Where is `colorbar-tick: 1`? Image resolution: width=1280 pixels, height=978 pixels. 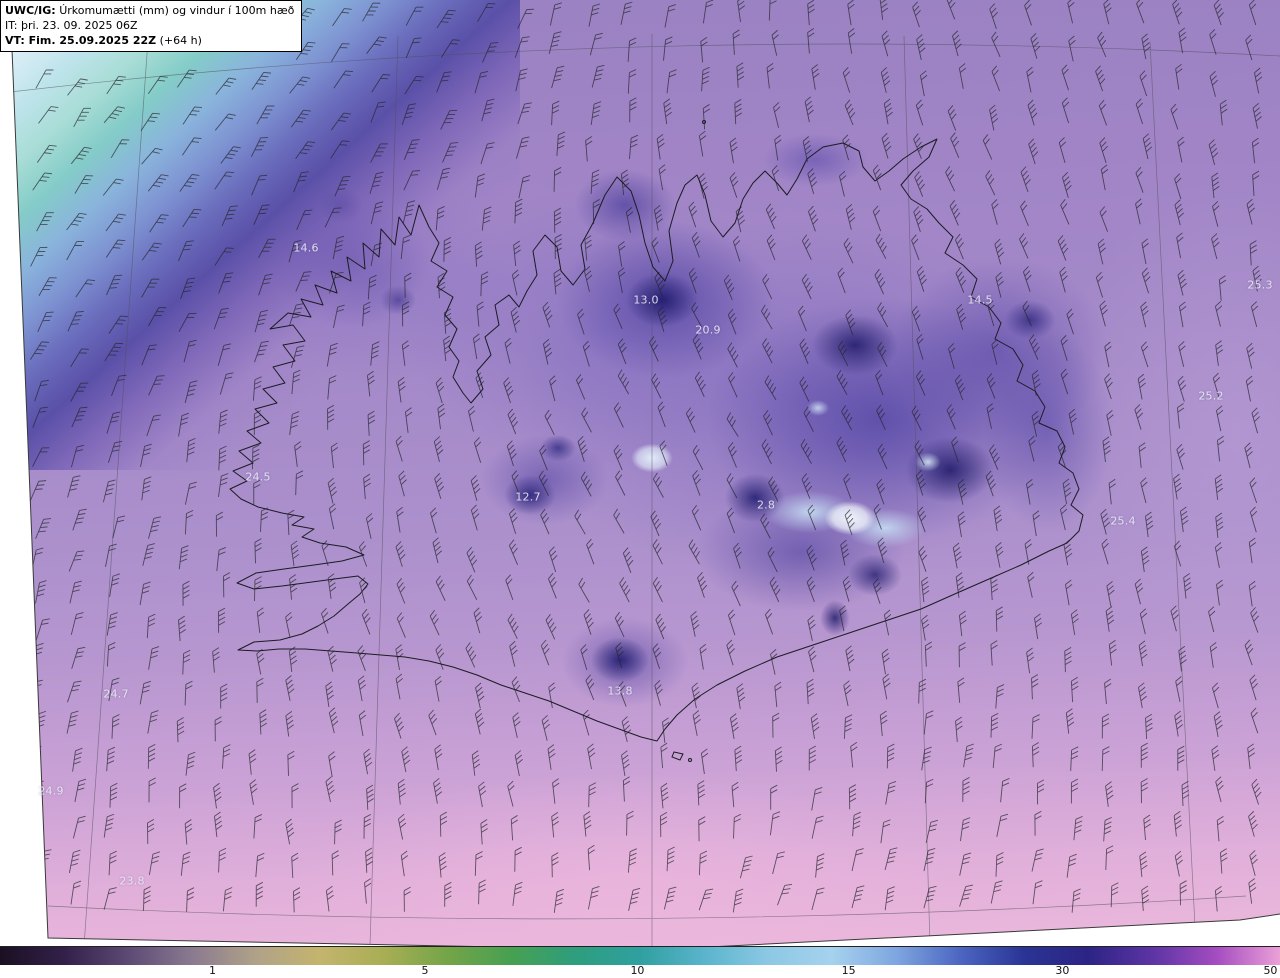
colorbar-tick: 1 is located at coordinates (212, 970).